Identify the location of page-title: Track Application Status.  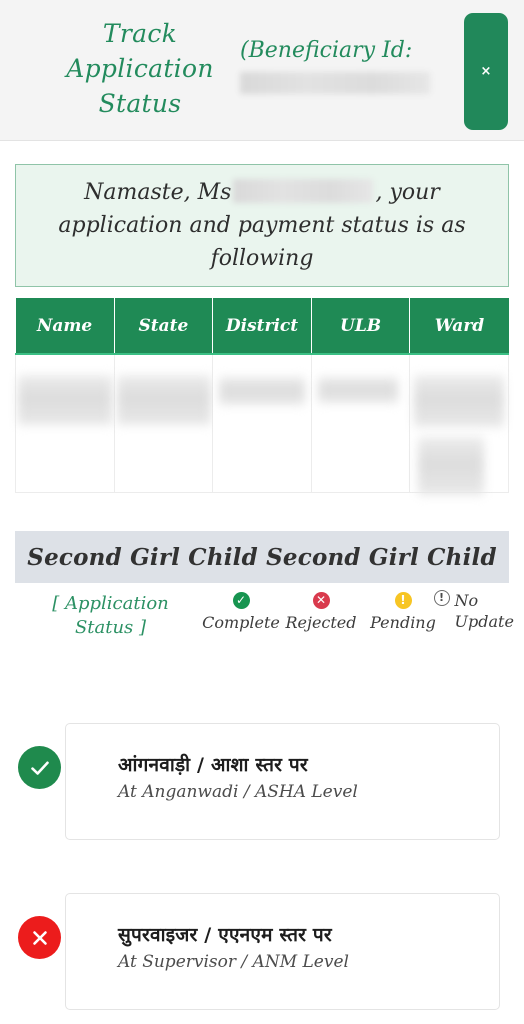
(140, 68).